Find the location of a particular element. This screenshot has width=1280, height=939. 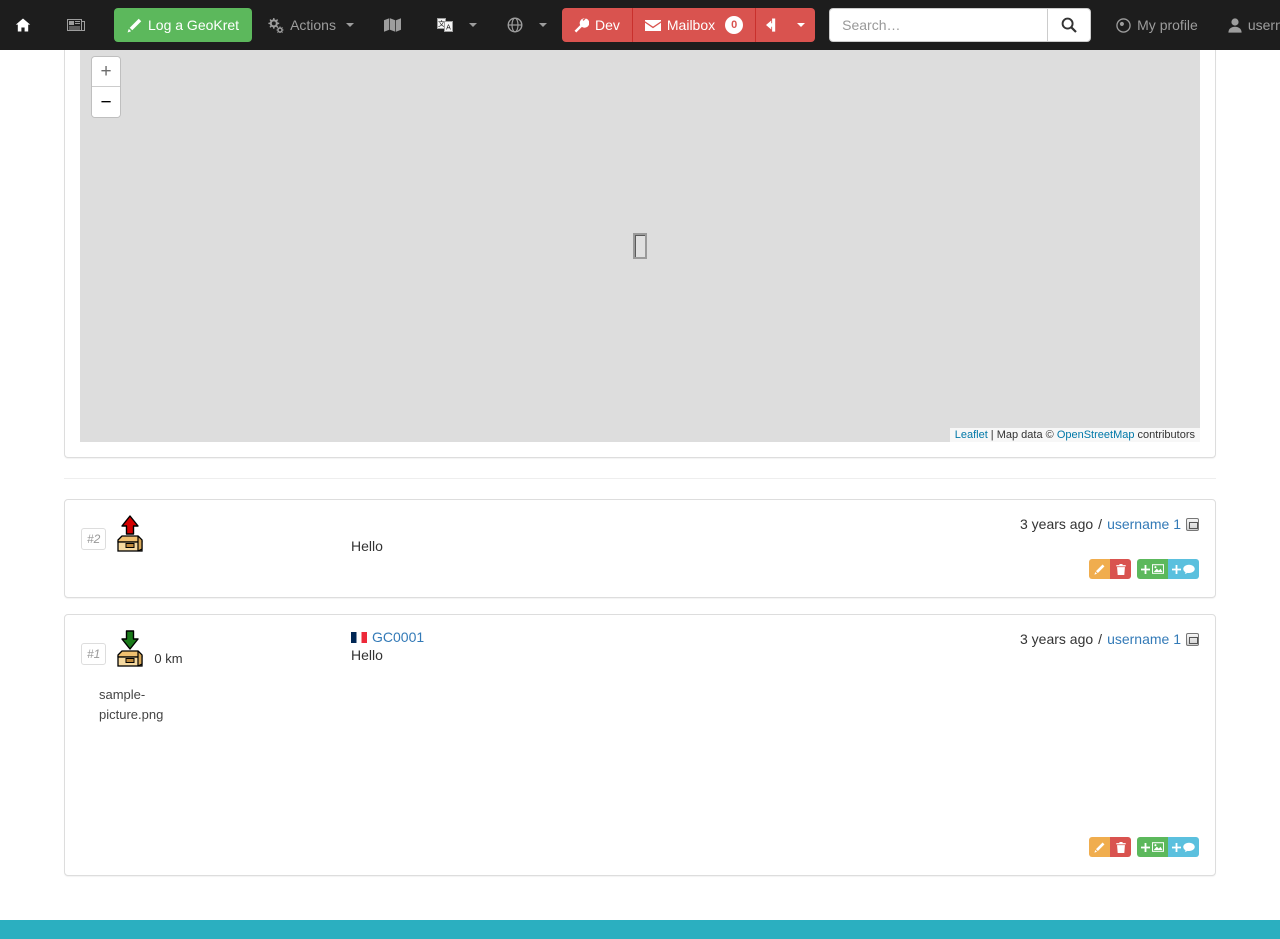

wrench-icon is located at coordinates (581, 25).